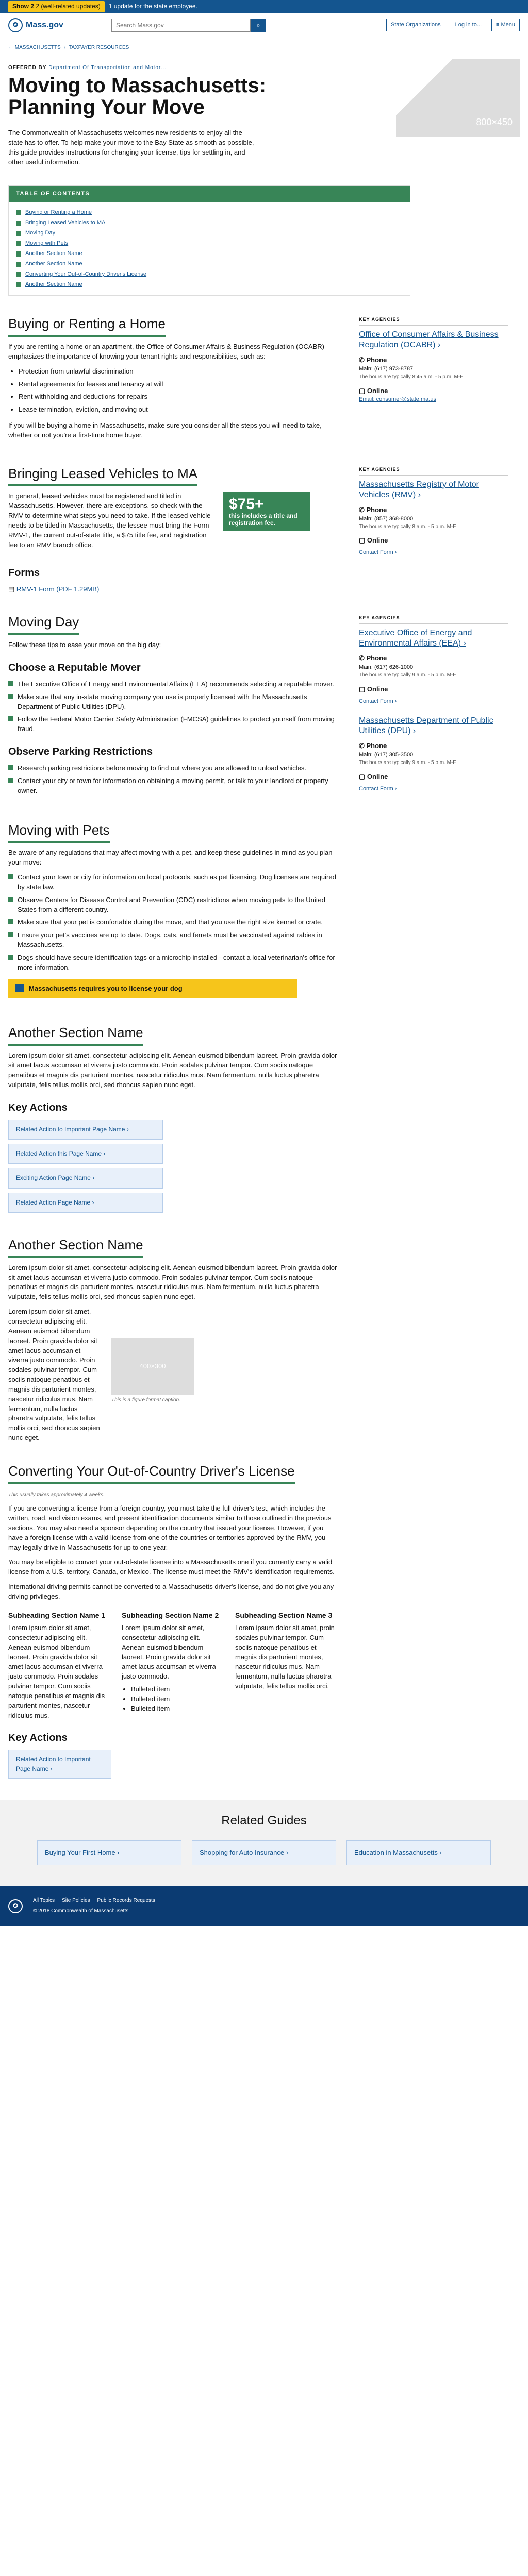  Describe the element at coordinates (264, 1821) in the screenshot. I see `related-guides-heading: Related Guides` at that location.